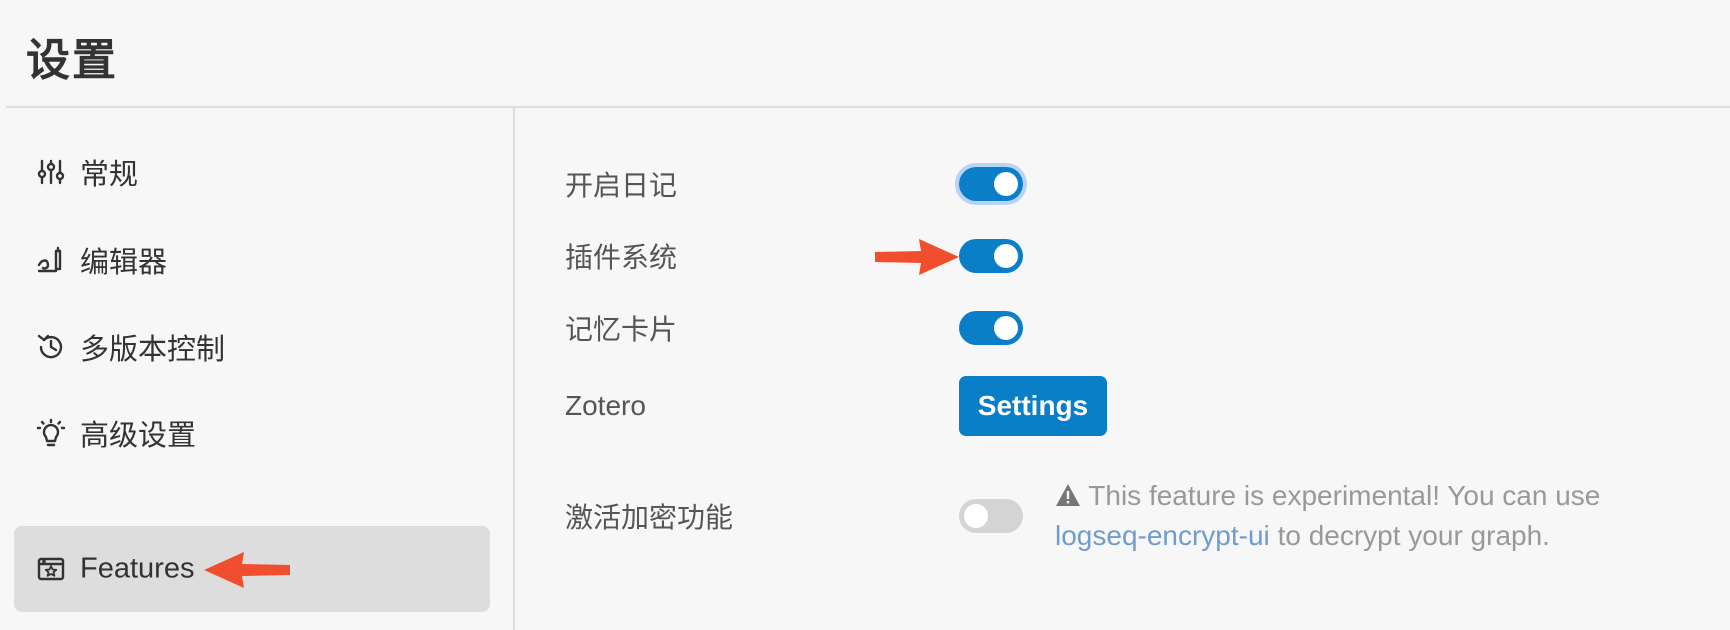 Image resolution: width=1730 pixels, height=630 pixels. What do you see at coordinates (51, 260) in the screenshot?
I see `editor-pen-icon` at bounding box center [51, 260].